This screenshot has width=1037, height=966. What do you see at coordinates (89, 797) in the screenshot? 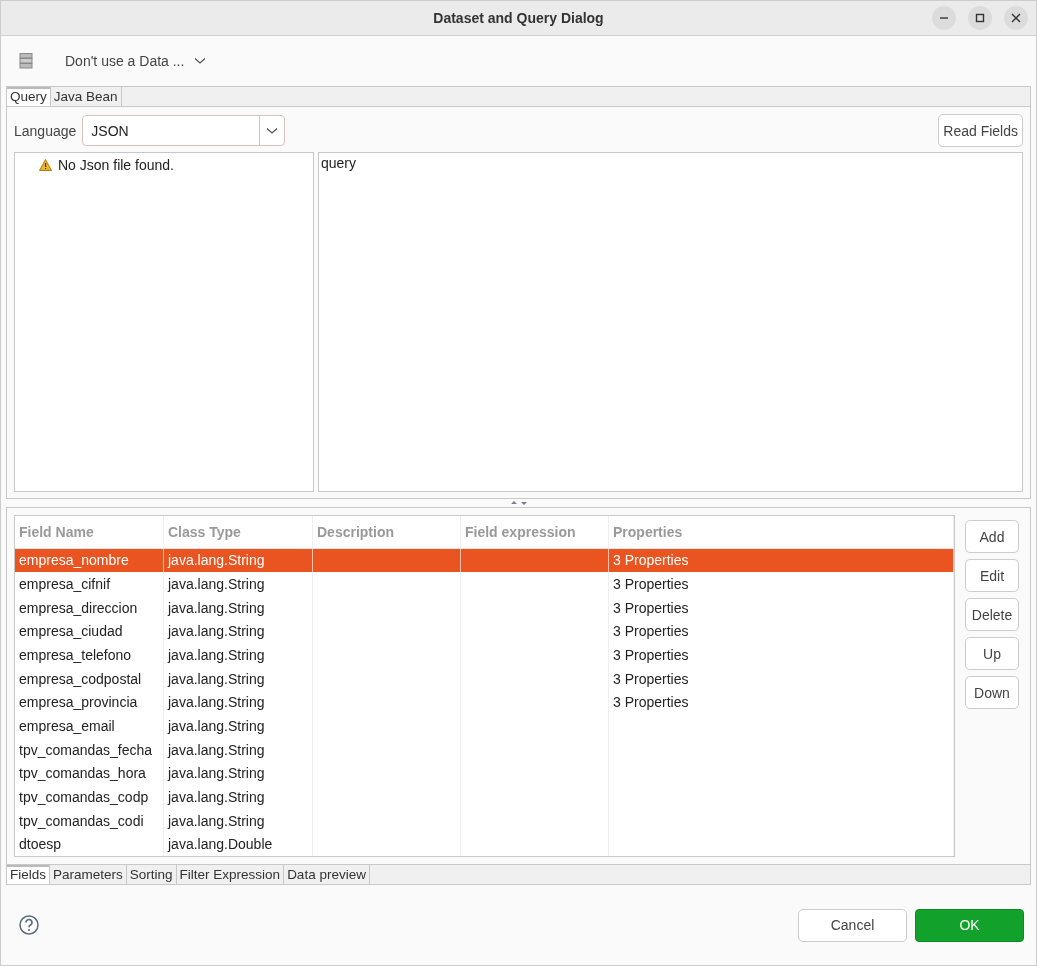
I see `table-cell: tpv_comandas_codp` at bounding box center [89, 797].